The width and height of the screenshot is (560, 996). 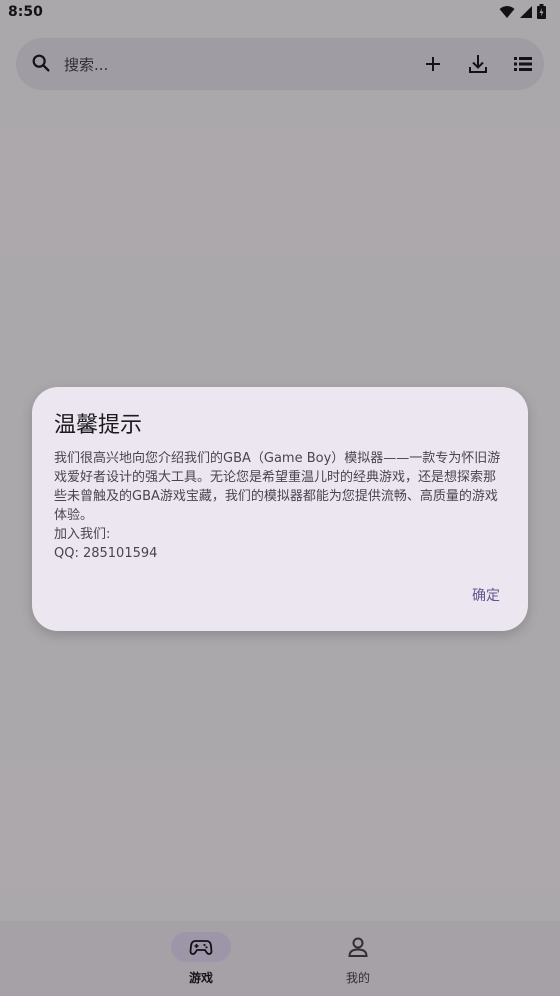 What do you see at coordinates (486, 595) in the screenshot?
I see `confirm-button: 确定` at bounding box center [486, 595].